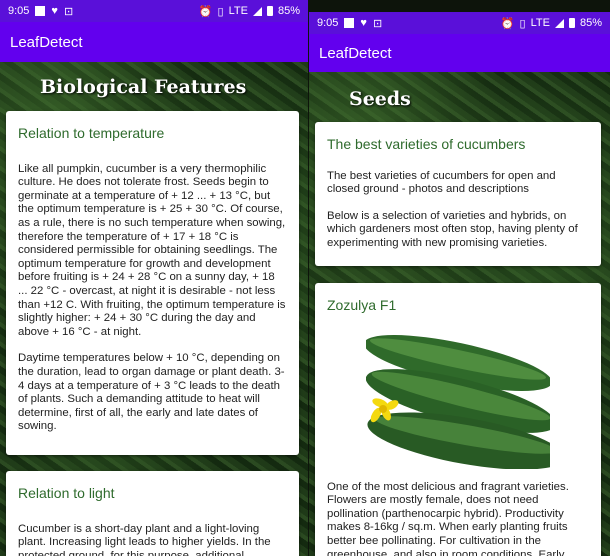 The width and height of the screenshot is (610, 556). I want to click on card-heading: Relation to light, so click(66, 493).